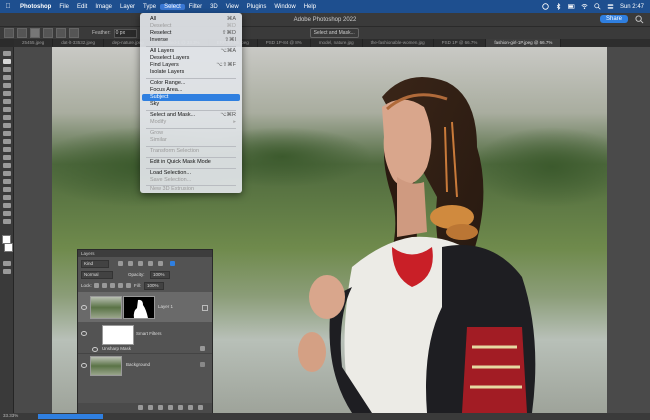 The width and height of the screenshot is (650, 420). Describe the element at coordinates (191, 189) in the screenshot. I see `menu-item-new-3d-extrusion: New 3D Extrusion` at that location.